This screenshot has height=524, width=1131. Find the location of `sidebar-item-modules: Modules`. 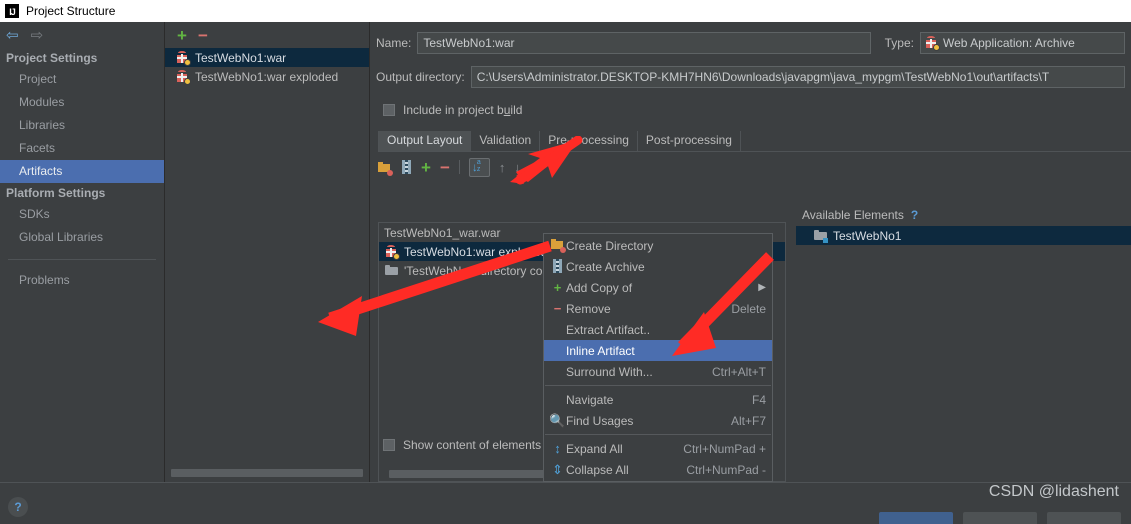

sidebar-item-modules: Modules is located at coordinates (82, 102).